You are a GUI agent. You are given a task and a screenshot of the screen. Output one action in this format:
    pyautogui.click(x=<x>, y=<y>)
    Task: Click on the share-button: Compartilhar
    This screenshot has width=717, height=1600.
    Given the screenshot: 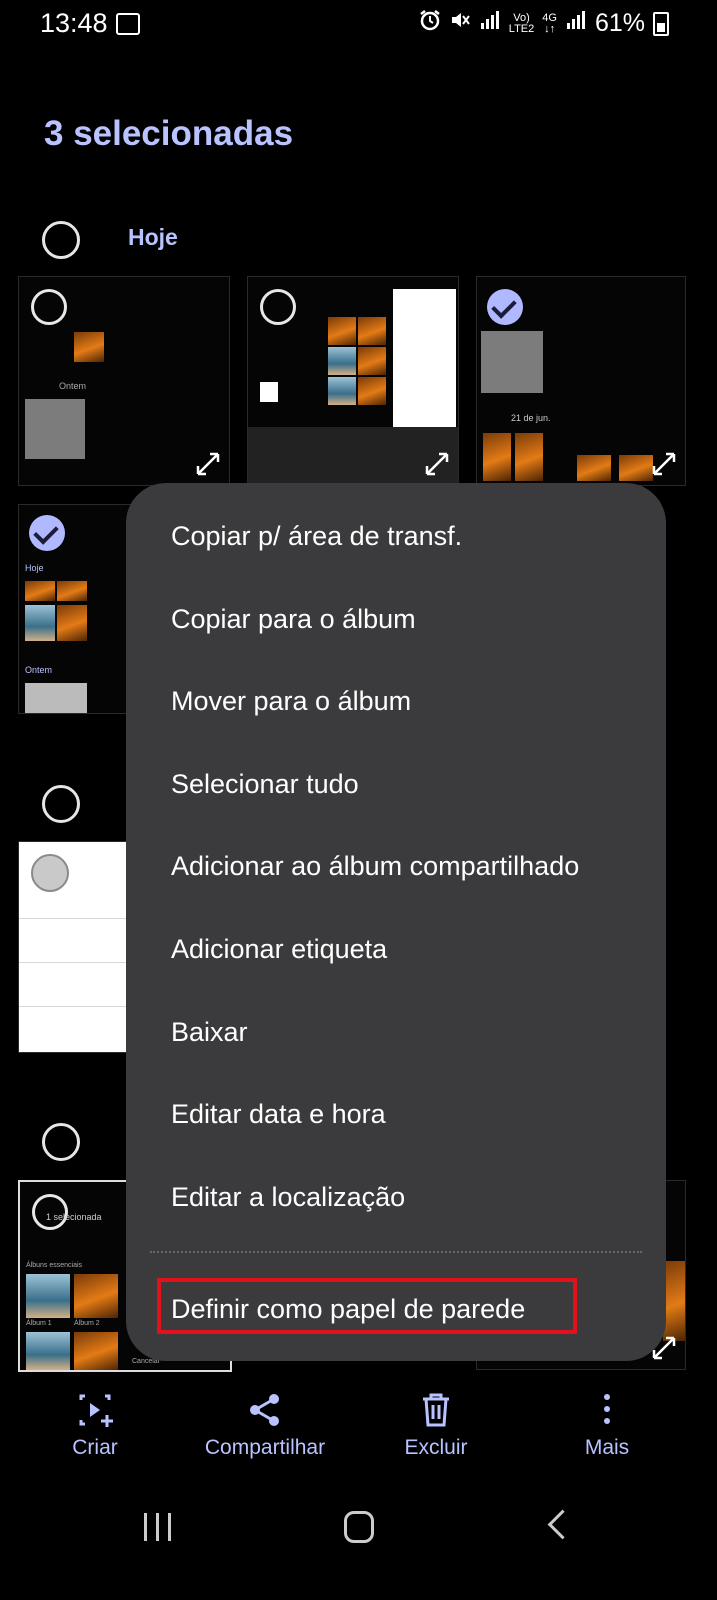 What is the action you would take?
    pyautogui.click(x=265, y=1421)
    